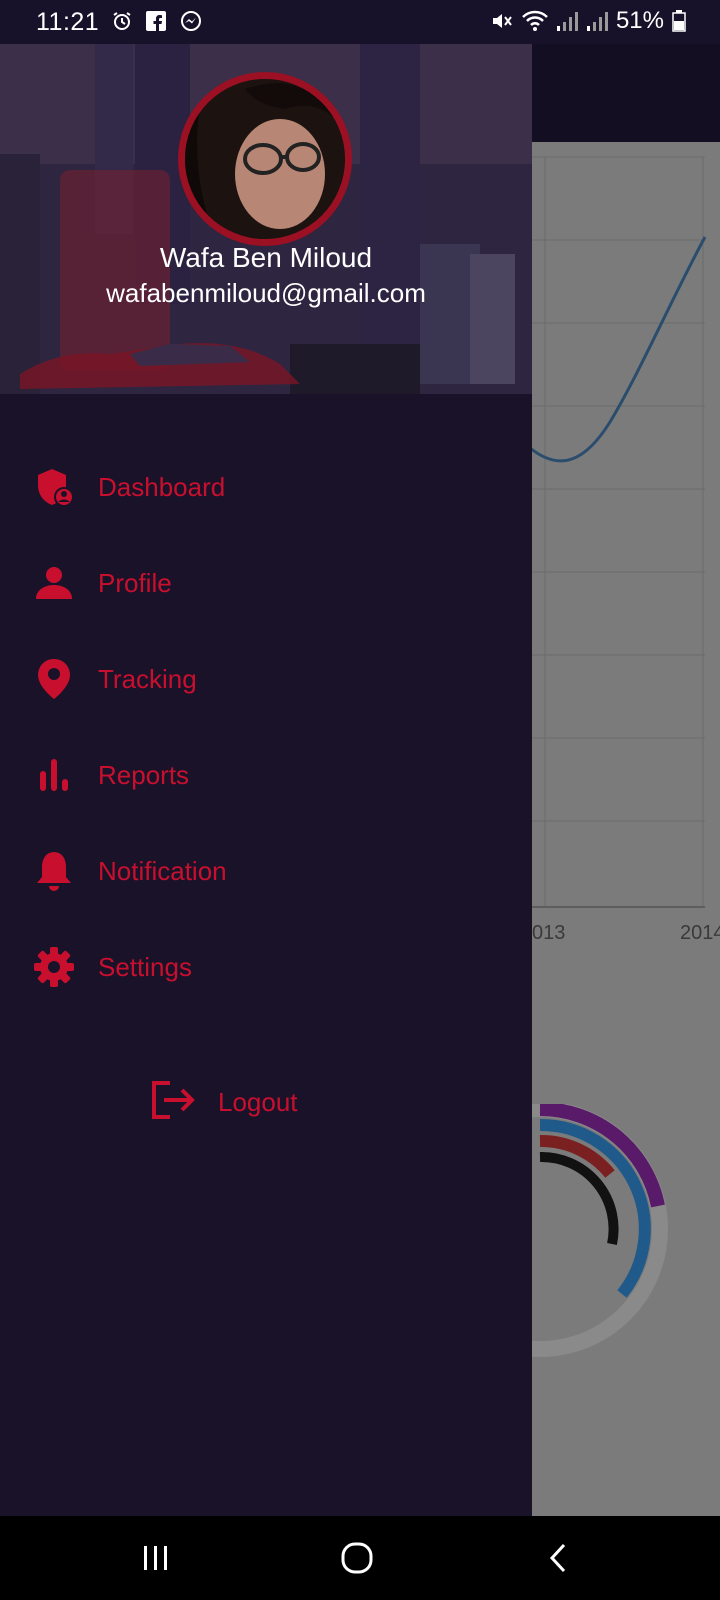 The width and height of the screenshot is (720, 1600). I want to click on wifi-icon, so click(535, 20).